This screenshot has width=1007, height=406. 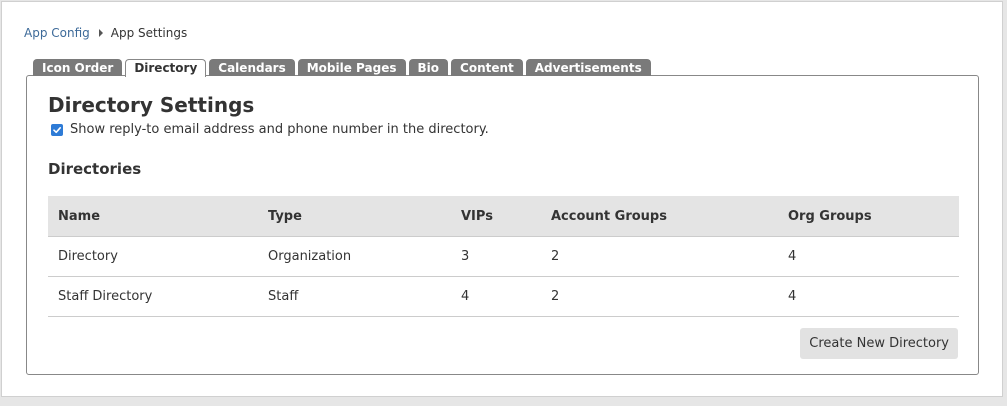 I want to click on tab-calendars: Calendars, so click(x=252, y=67).